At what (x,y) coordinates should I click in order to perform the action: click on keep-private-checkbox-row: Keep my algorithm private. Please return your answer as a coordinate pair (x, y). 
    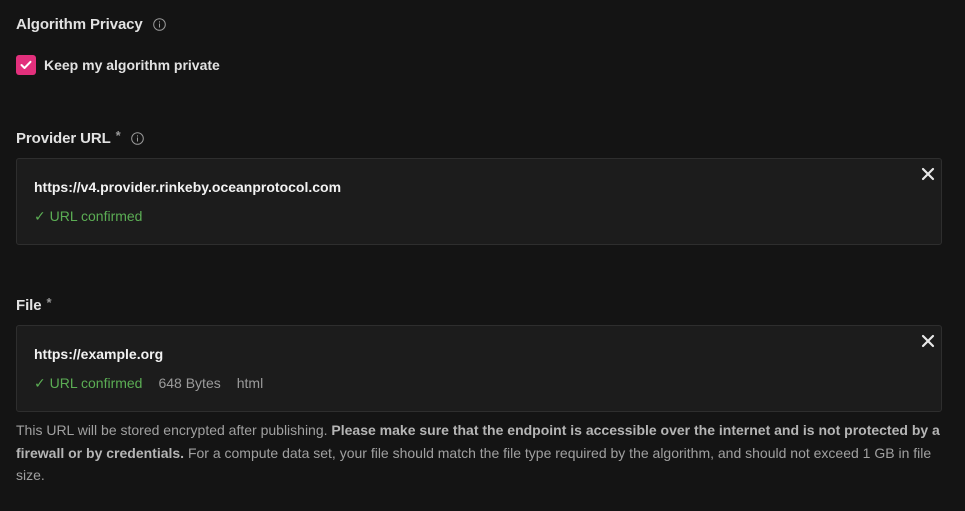
    Looking at the image, I should click on (118, 65).